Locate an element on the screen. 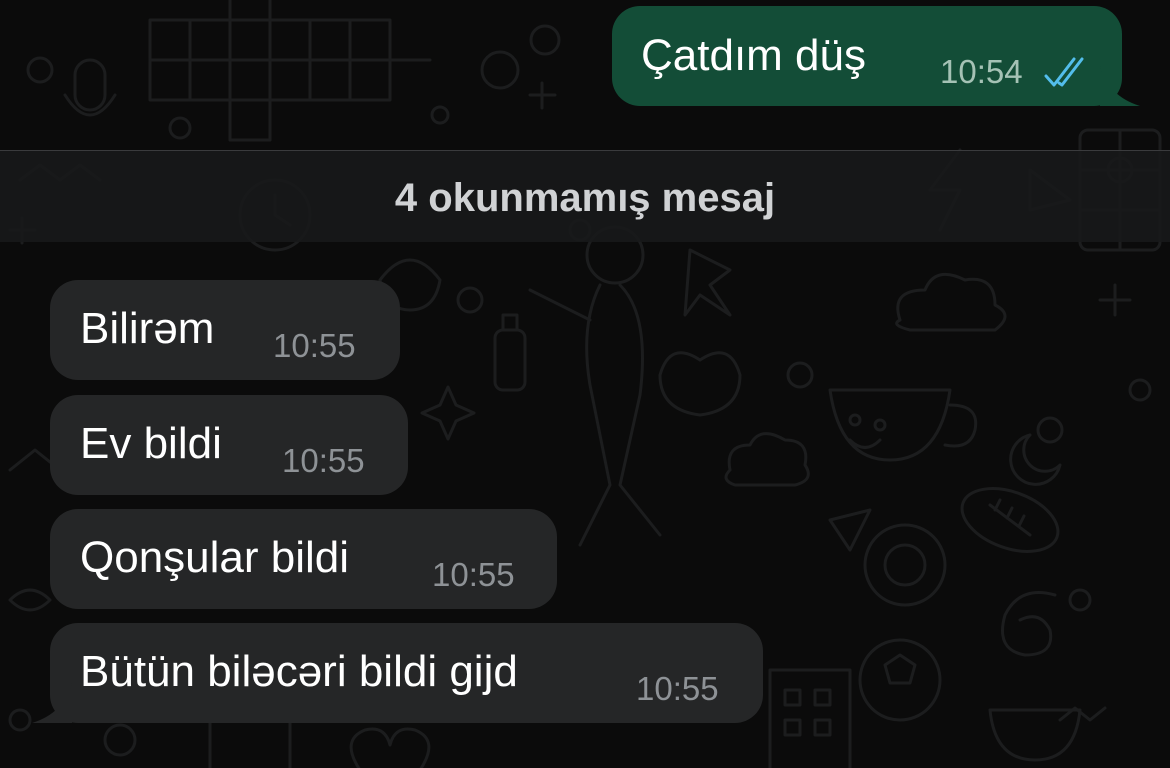  unread-messages-divider: 4 okunmamış mesaj is located at coordinates (585, 196).